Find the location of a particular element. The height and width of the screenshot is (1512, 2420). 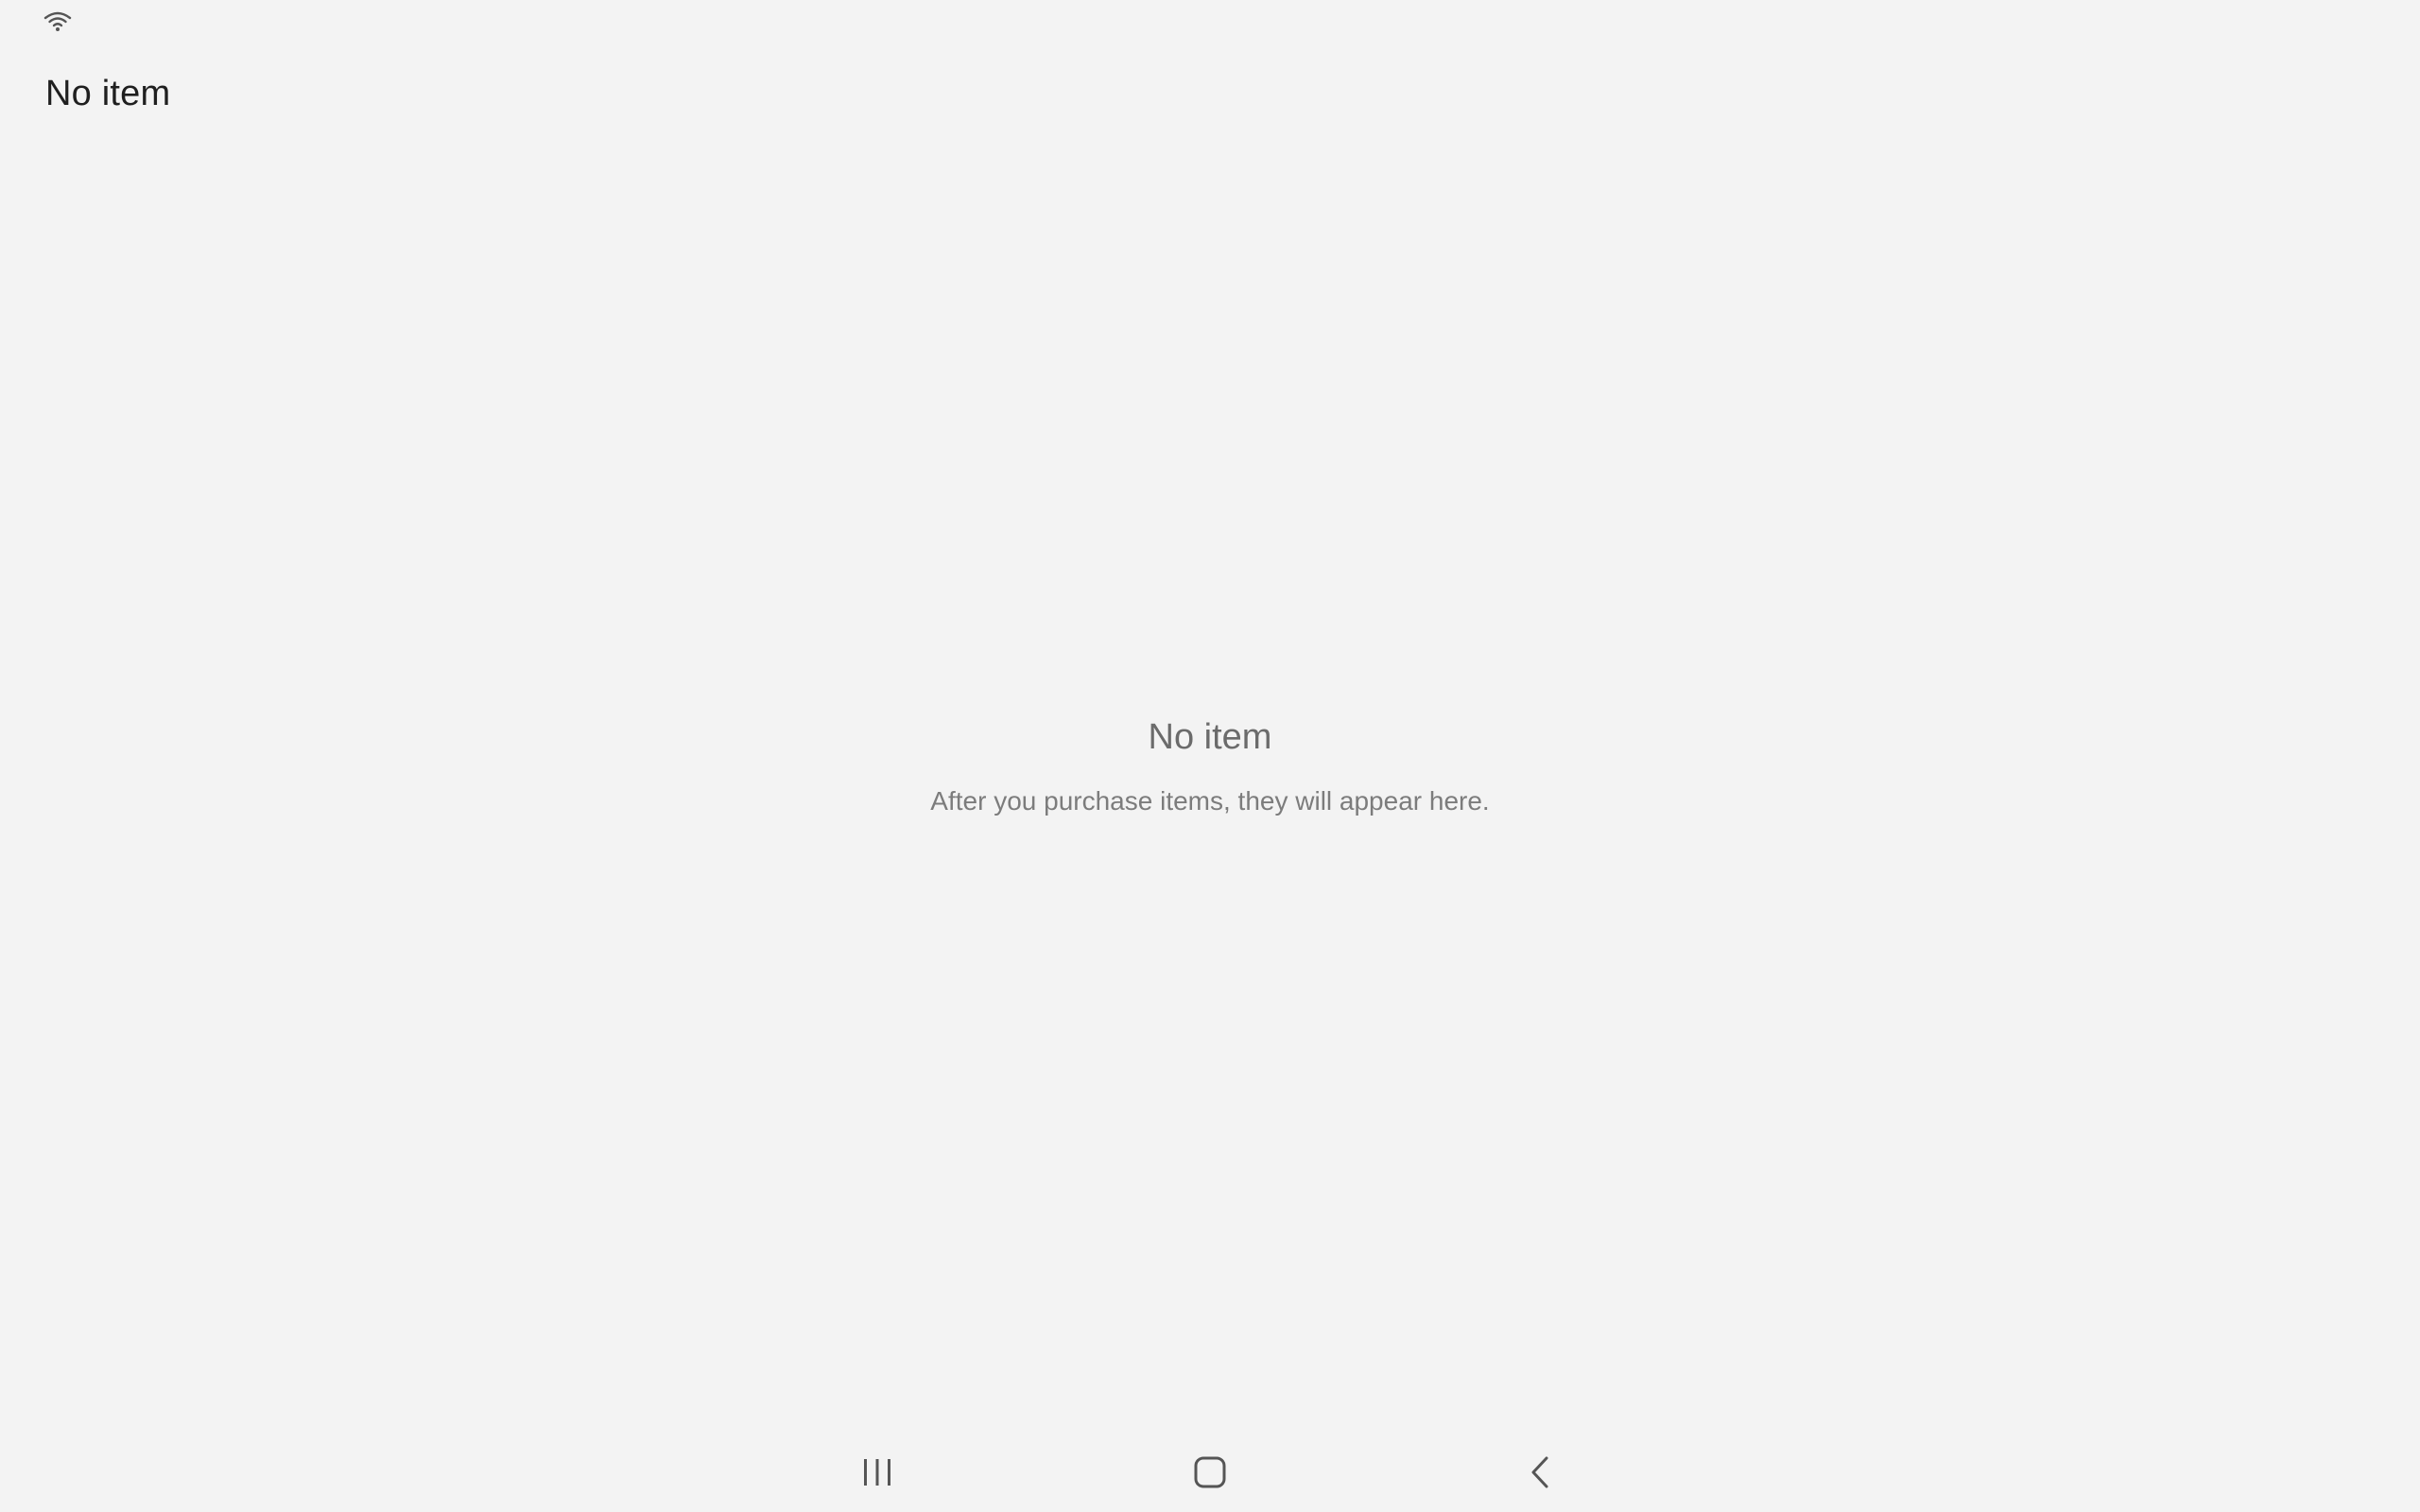

empty-state-title: No item is located at coordinates (1210, 737).